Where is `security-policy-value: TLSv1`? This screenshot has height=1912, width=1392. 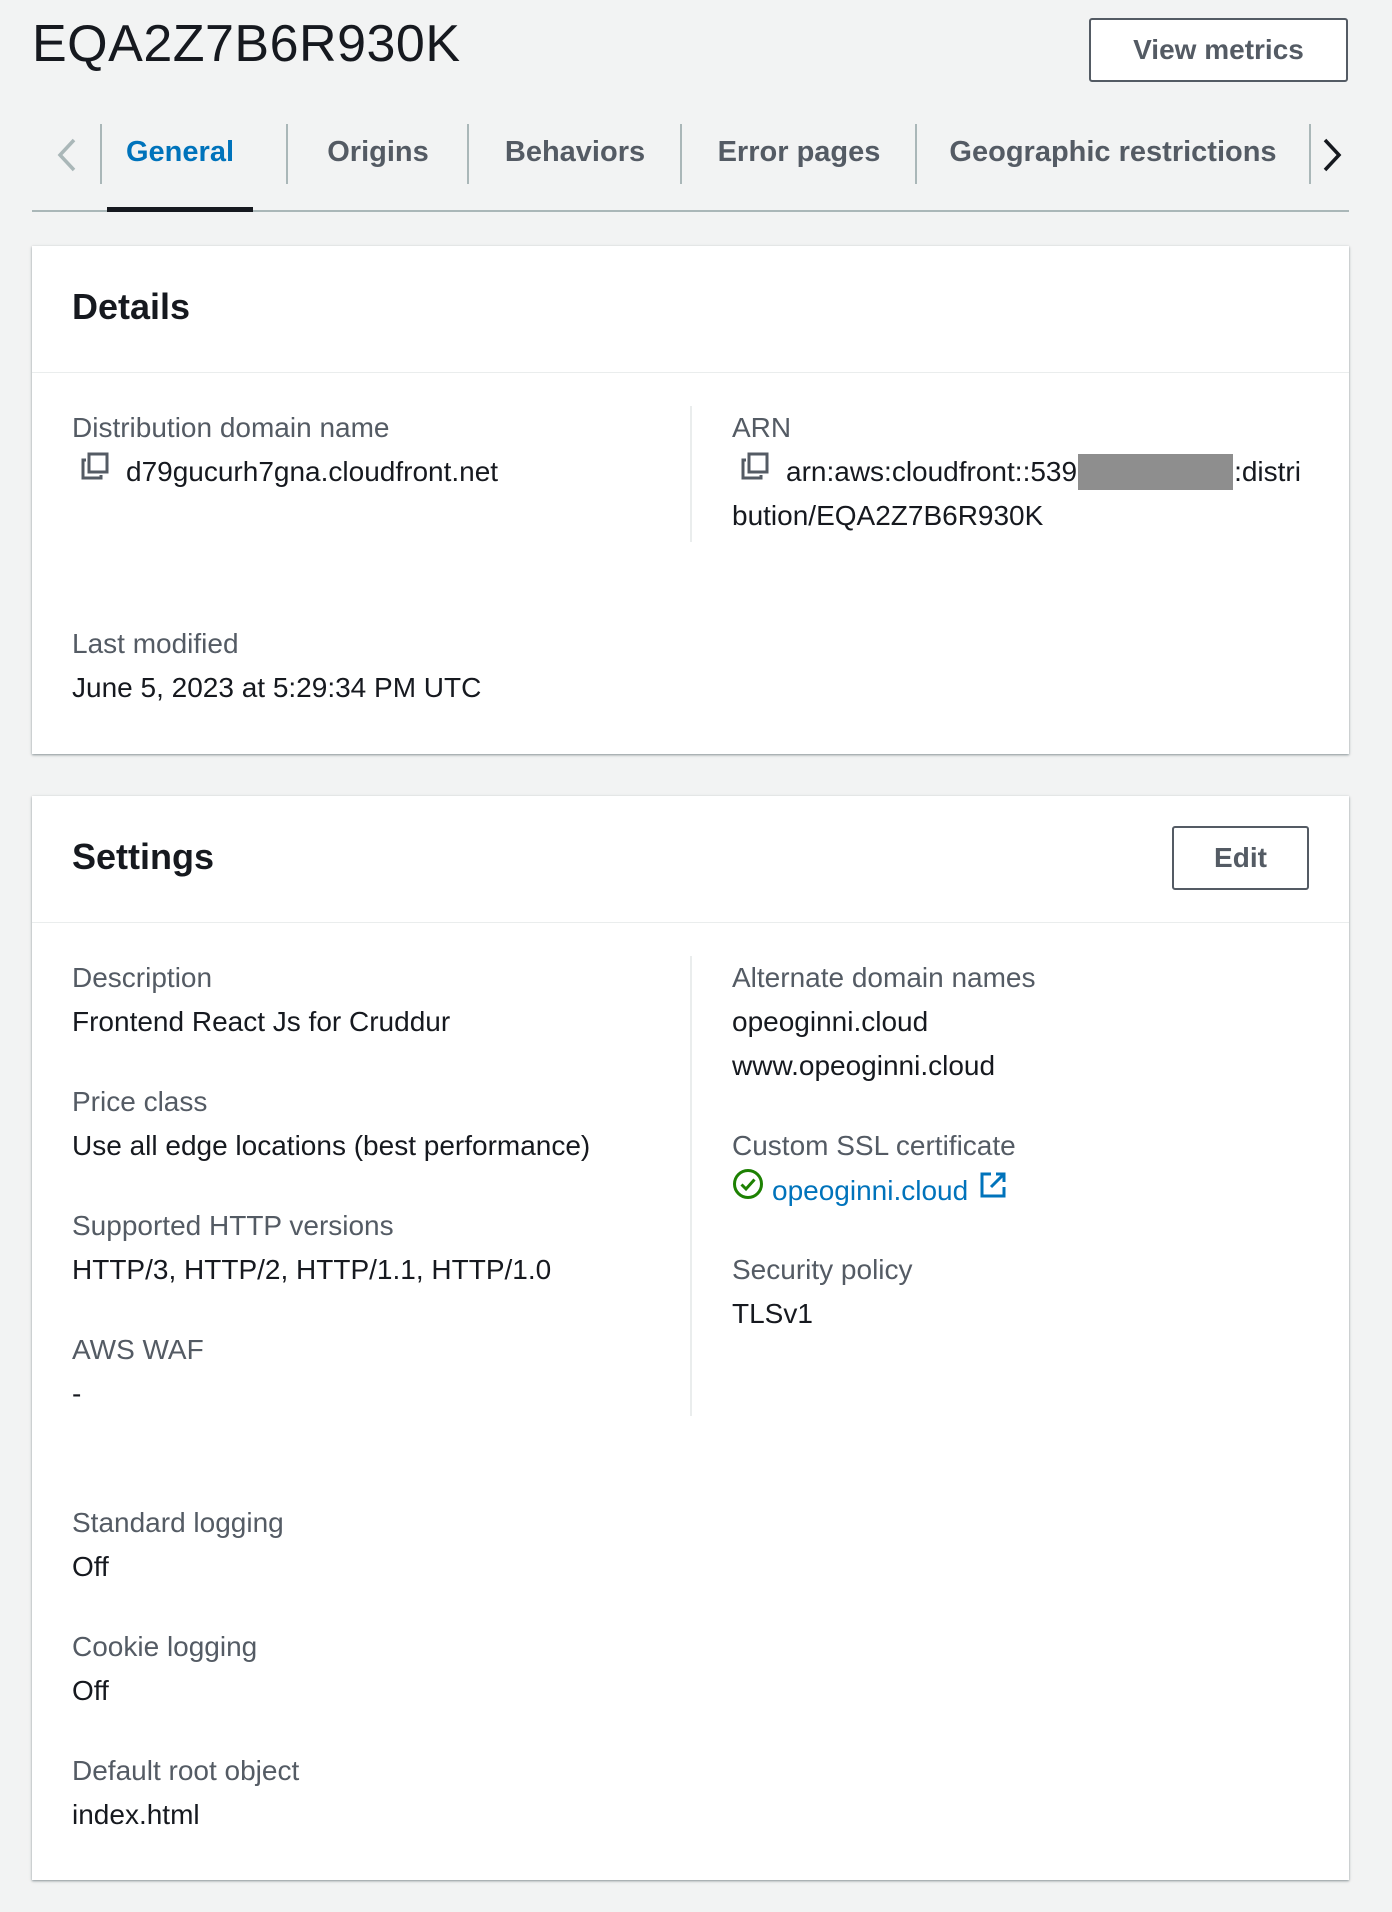
security-policy-value: TLSv1 is located at coordinates (772, 1313).